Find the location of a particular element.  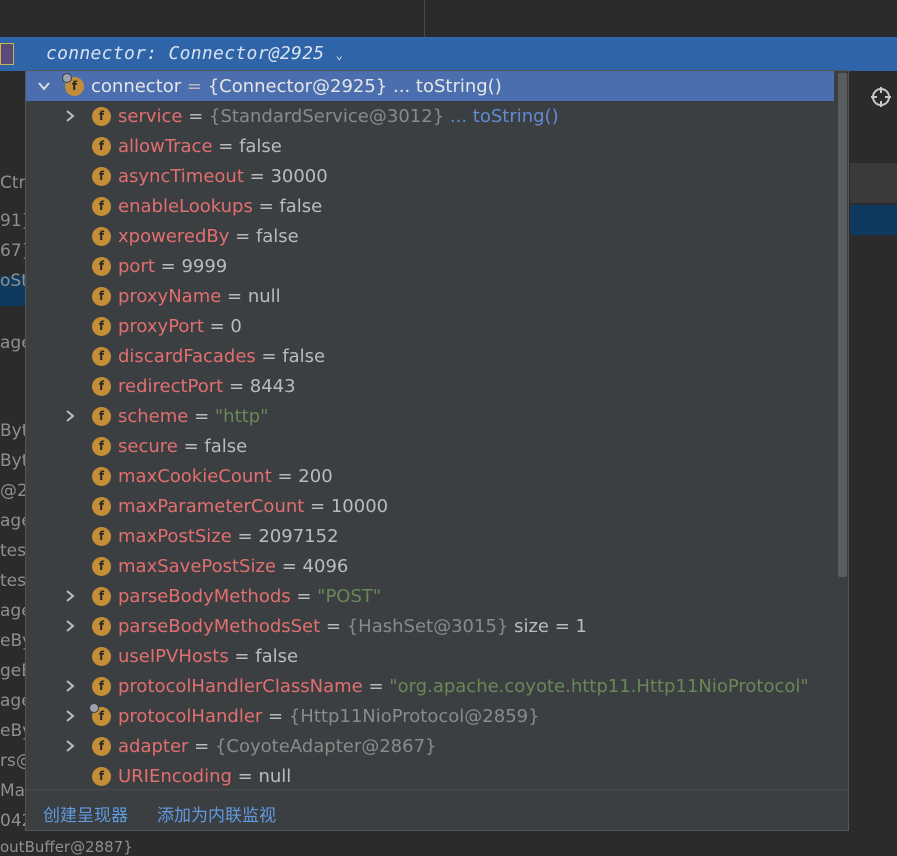

tree-row-content: maxCookieCount = 200 is located at coordinates (225, 476).